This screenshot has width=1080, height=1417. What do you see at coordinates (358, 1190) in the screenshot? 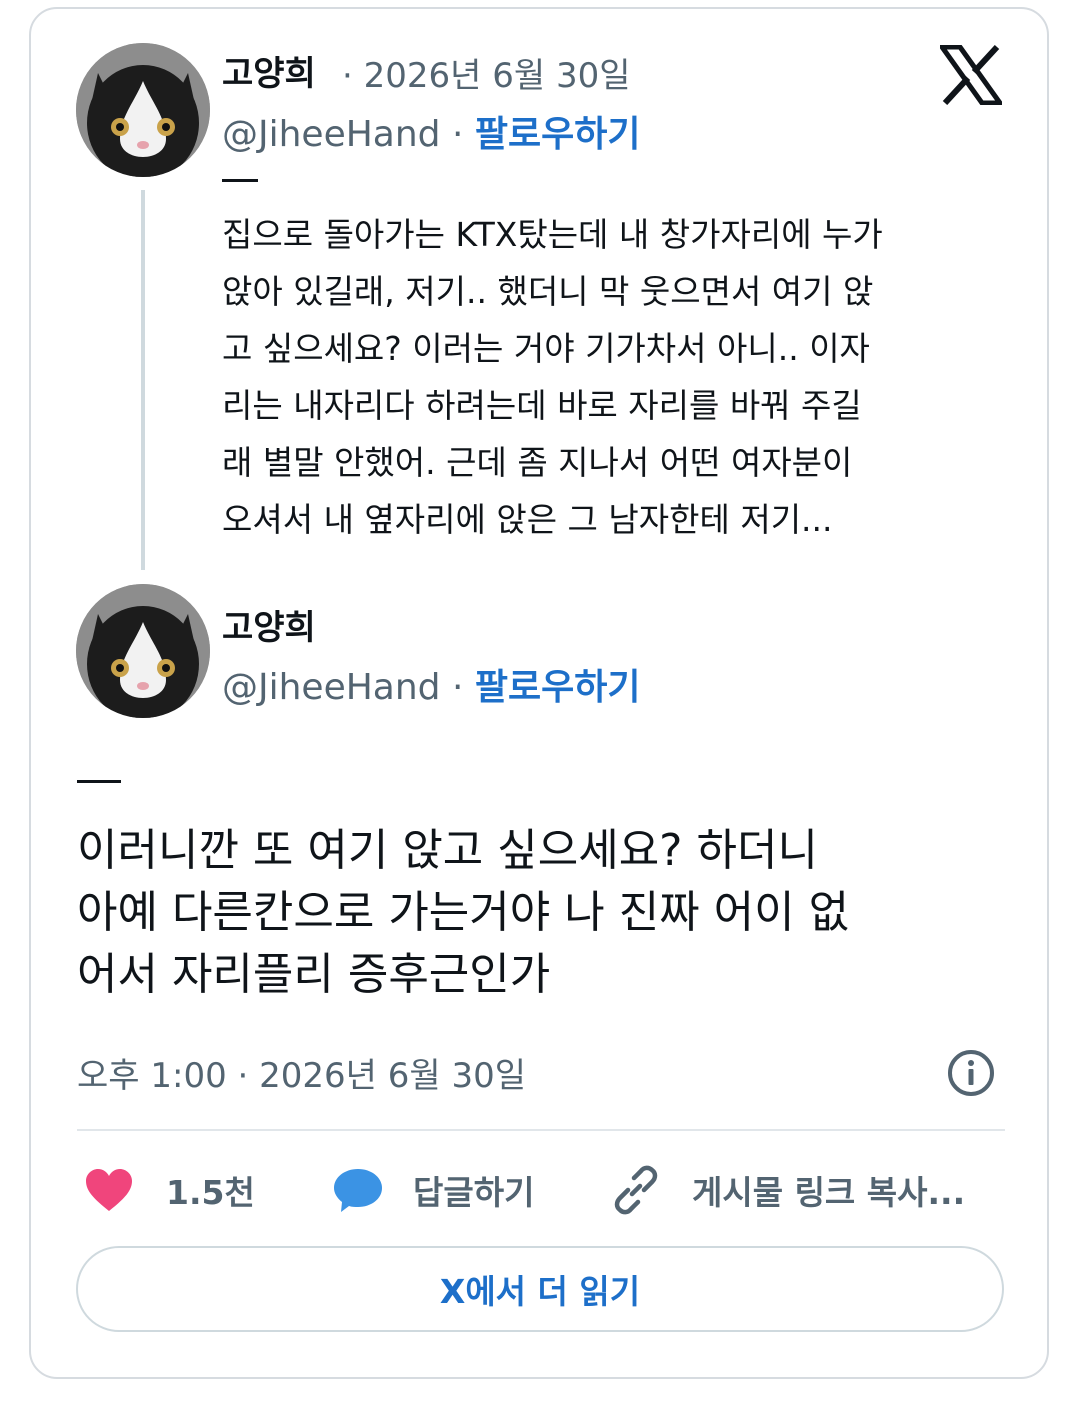
I see `speech-bubble-icon` at bounding box center [358, 1190].